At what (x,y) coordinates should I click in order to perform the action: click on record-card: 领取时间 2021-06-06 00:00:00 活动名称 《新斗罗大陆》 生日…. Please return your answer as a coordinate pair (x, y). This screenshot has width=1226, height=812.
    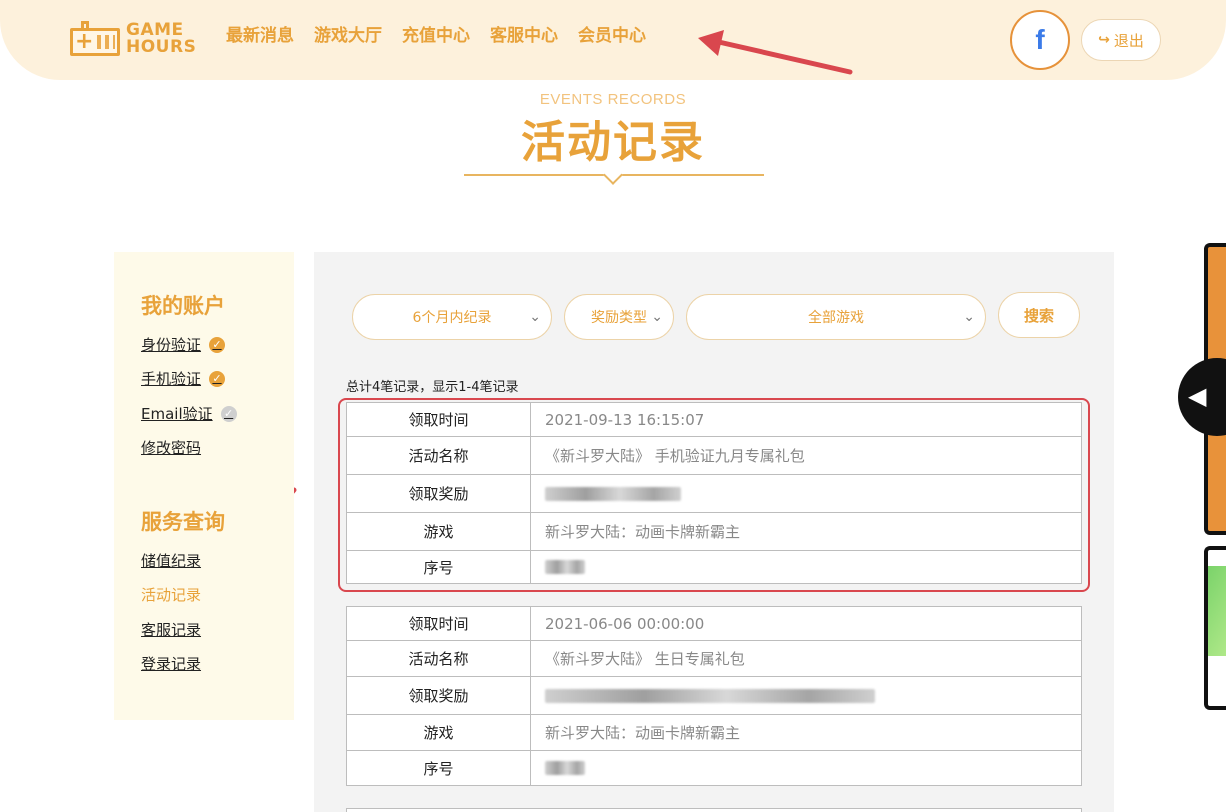
    Looking at the image, I should click on (714, 696).